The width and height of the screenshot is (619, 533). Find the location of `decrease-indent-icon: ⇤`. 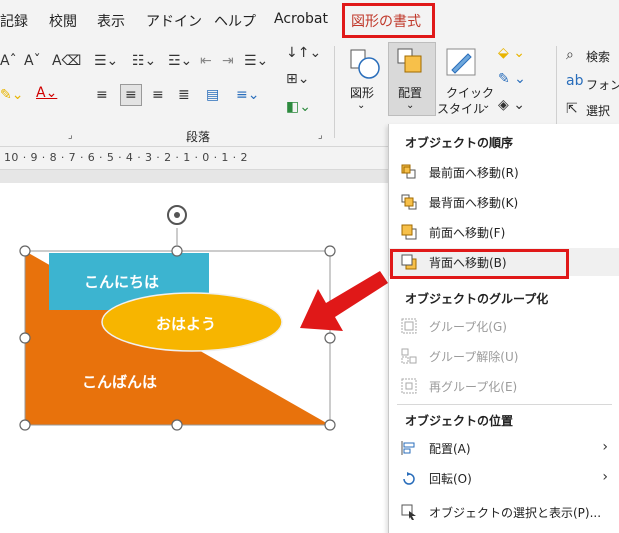

decrease-indent-icon: ⇤ is located at coordinates (206, 61).